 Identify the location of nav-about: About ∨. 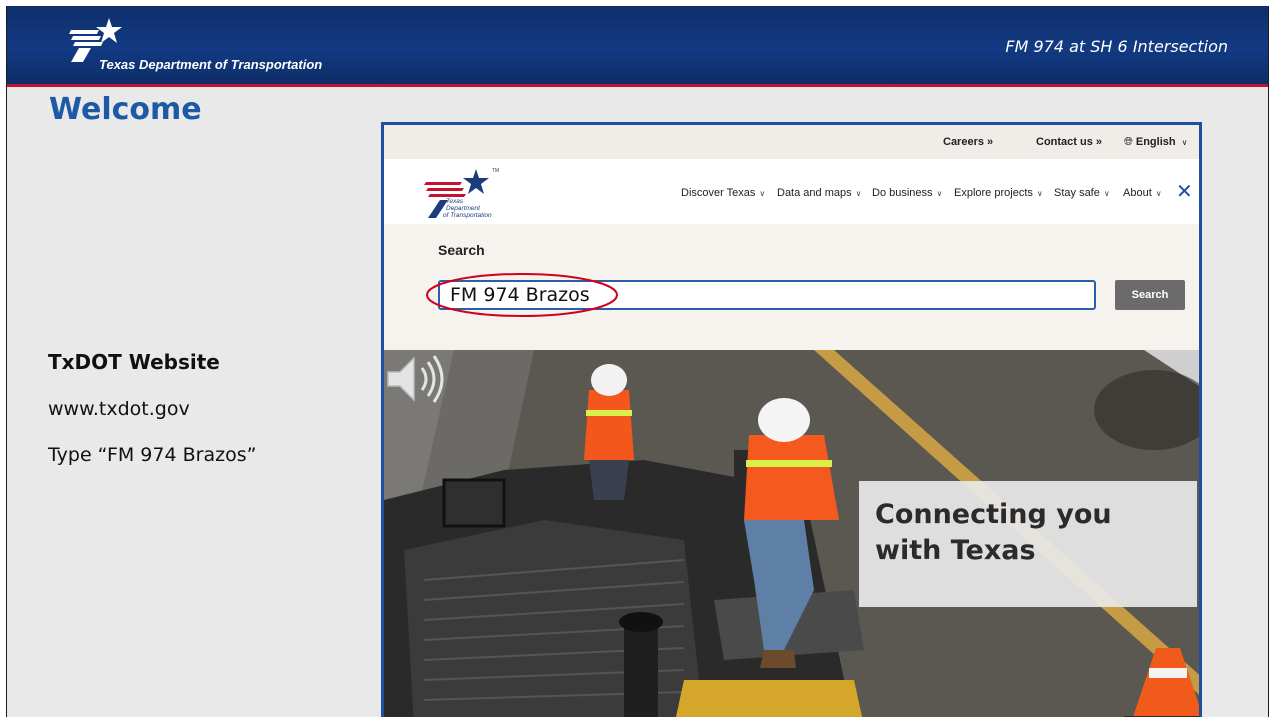
(1142, 193).